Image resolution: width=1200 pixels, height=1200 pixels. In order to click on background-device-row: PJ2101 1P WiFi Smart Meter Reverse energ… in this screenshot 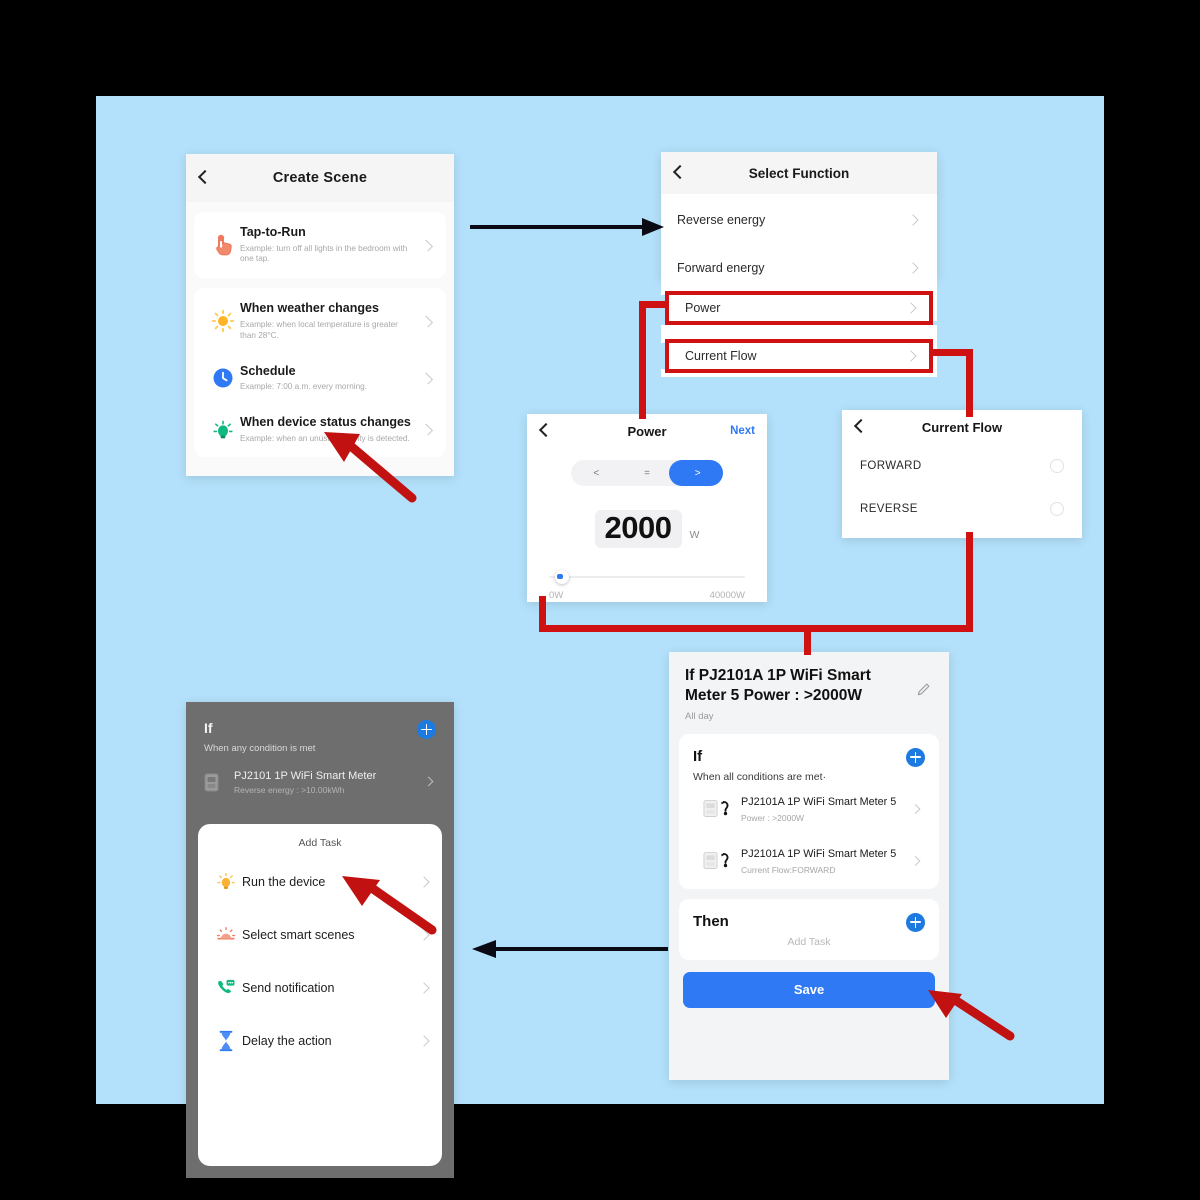, I will do `click(320, 782)`.